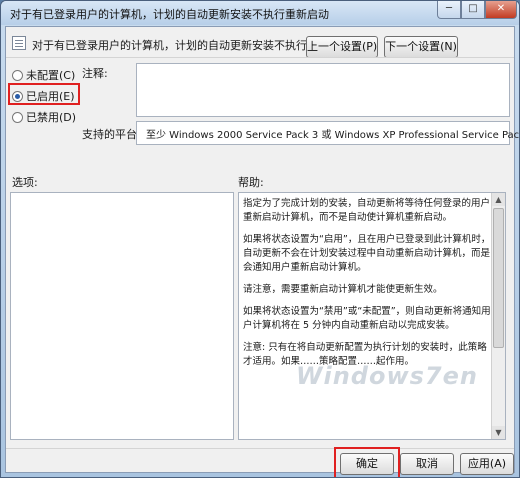  I want to click on minimize-button: ─, so click(449, 10).